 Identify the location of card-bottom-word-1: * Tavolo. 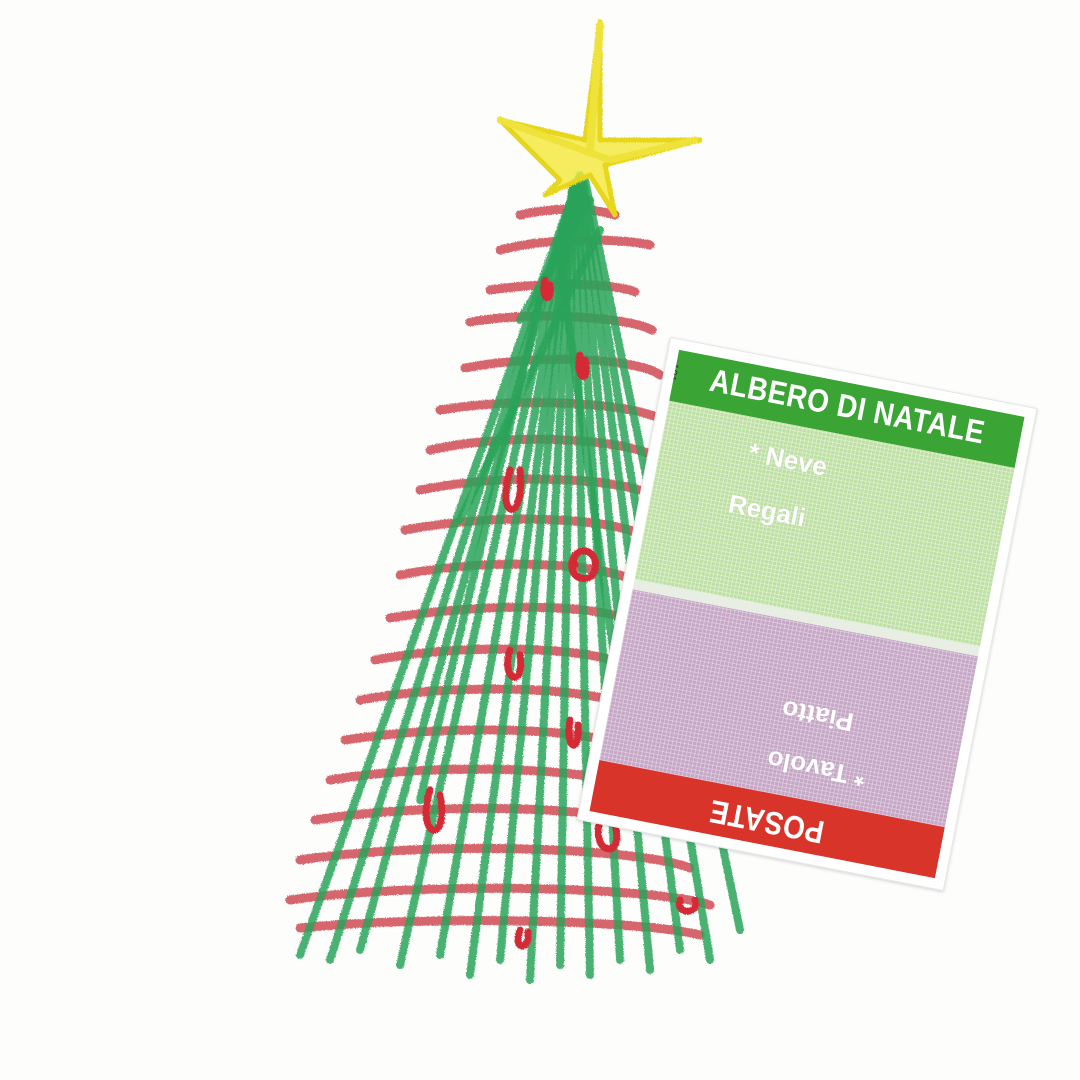
(816, 768).